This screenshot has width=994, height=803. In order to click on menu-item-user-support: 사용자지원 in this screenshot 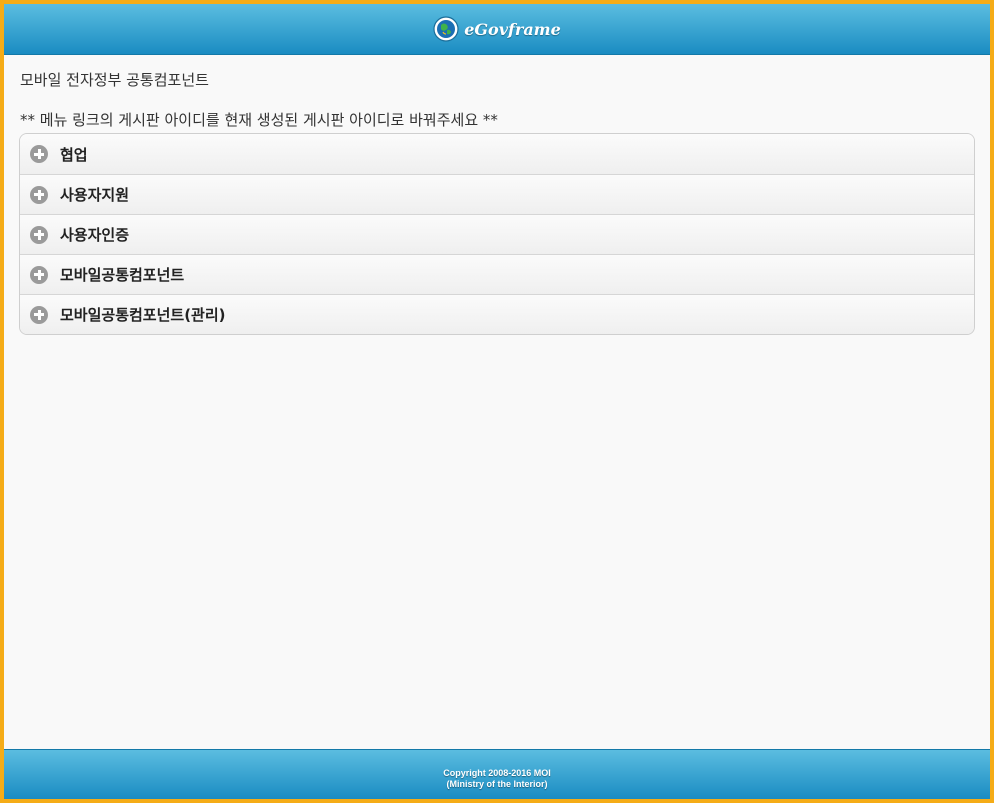, I will do `click(497, 194)`.